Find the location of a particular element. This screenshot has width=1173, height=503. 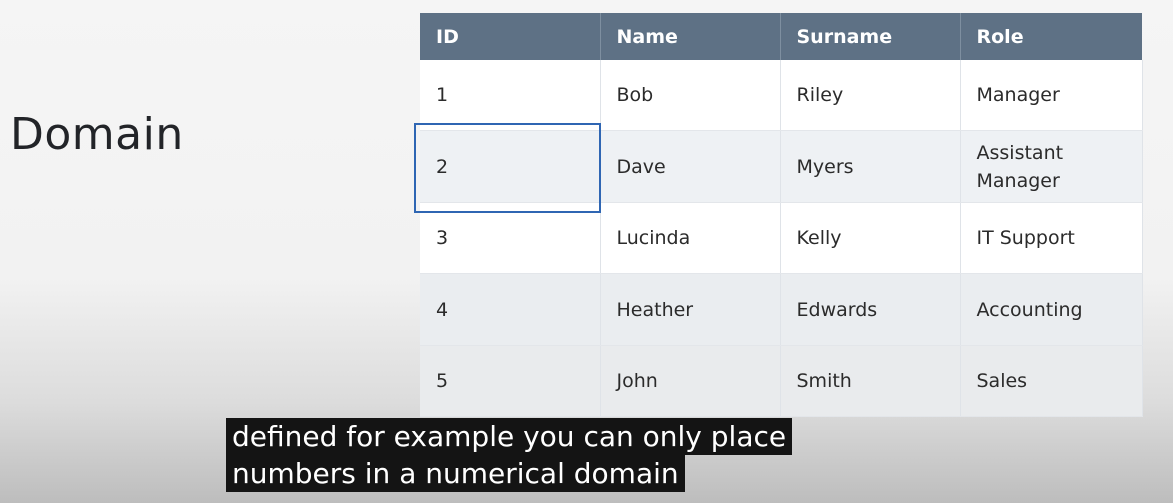

cell-surname: Myers is located at coordinates (870, 166).